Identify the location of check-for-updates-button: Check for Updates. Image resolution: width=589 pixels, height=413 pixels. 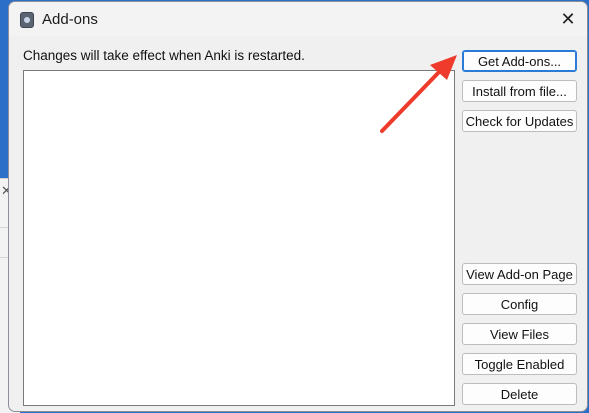
(519, 121).